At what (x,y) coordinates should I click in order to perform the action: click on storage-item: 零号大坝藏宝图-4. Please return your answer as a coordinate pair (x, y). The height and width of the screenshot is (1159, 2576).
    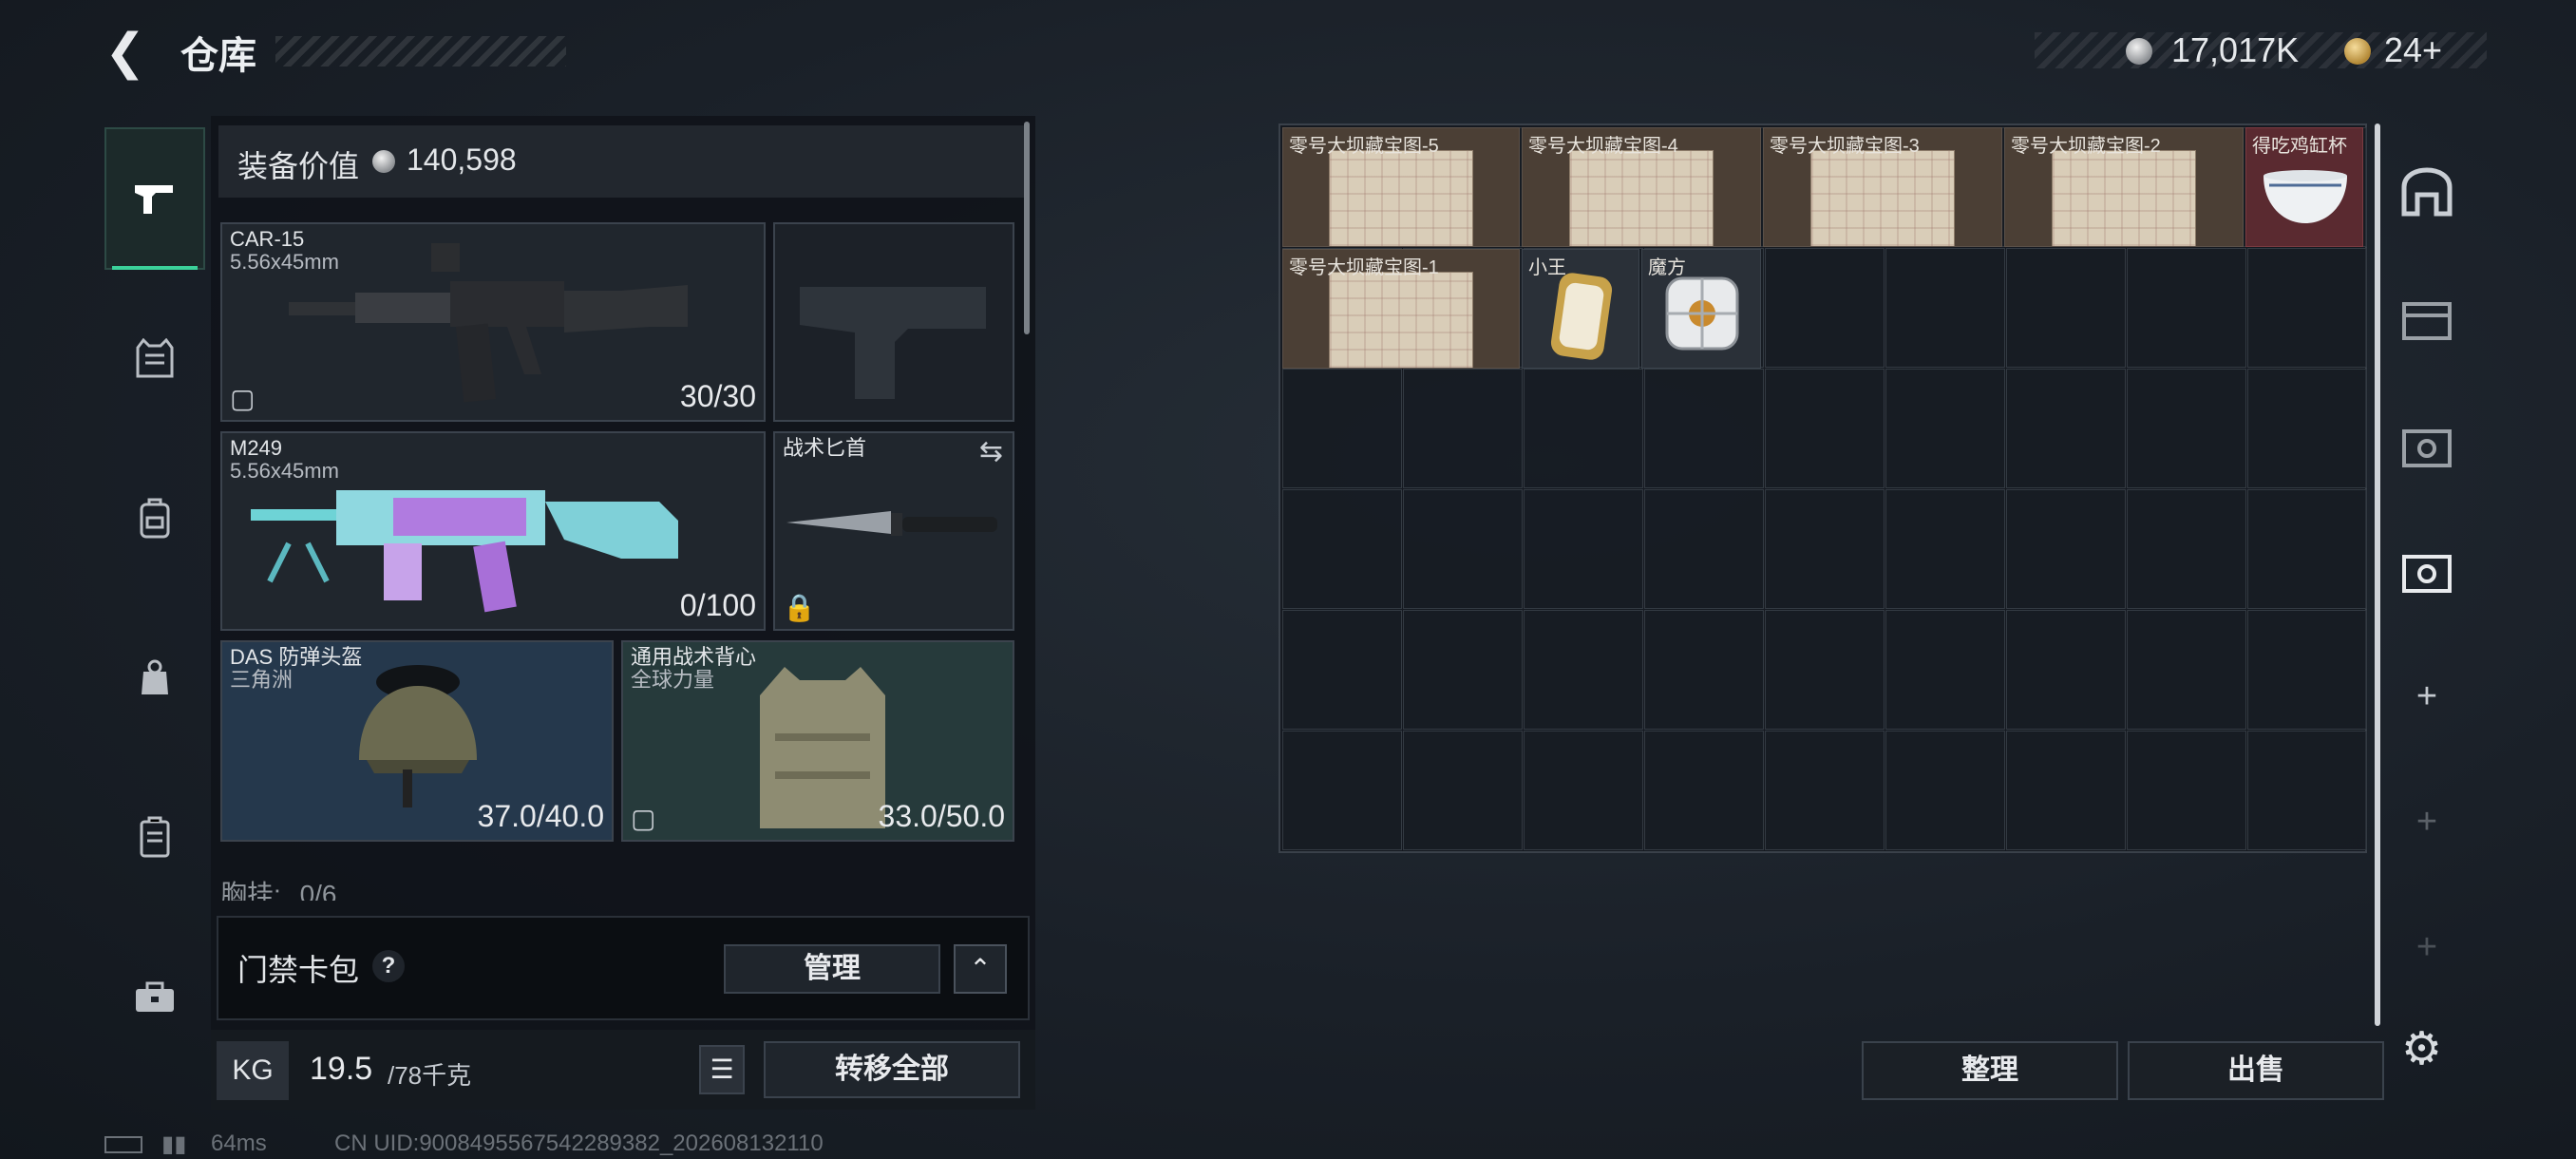
    Looking at the image, I should click on (1641, 187).